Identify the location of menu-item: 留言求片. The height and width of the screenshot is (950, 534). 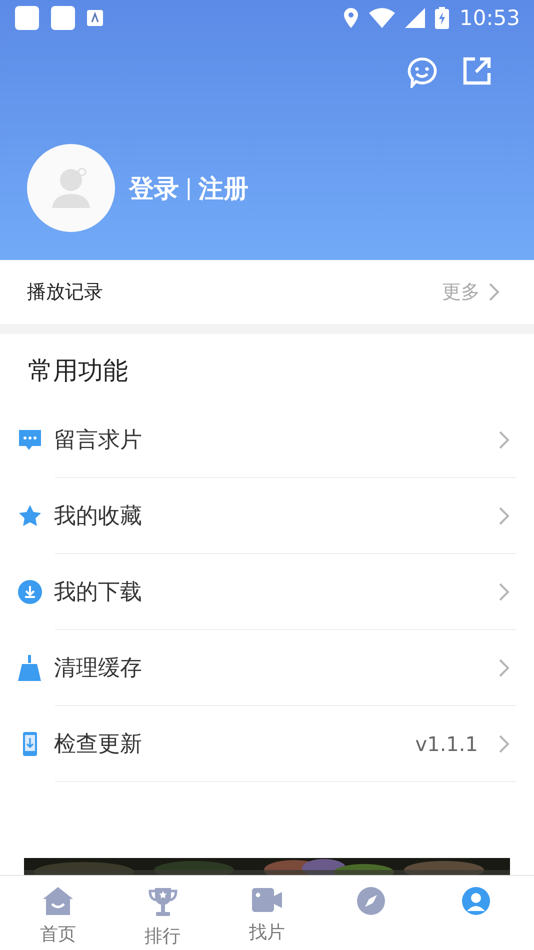
(267, 440).